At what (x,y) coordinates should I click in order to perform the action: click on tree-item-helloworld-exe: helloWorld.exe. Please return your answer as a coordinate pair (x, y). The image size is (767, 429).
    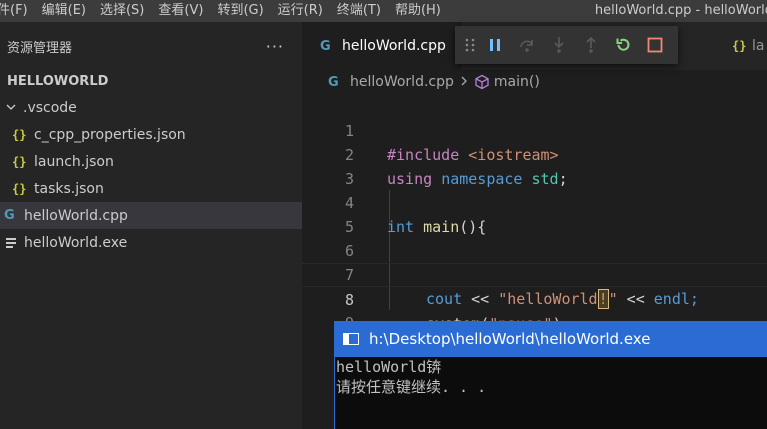
    Looking at the image, I should click on (151, 242).